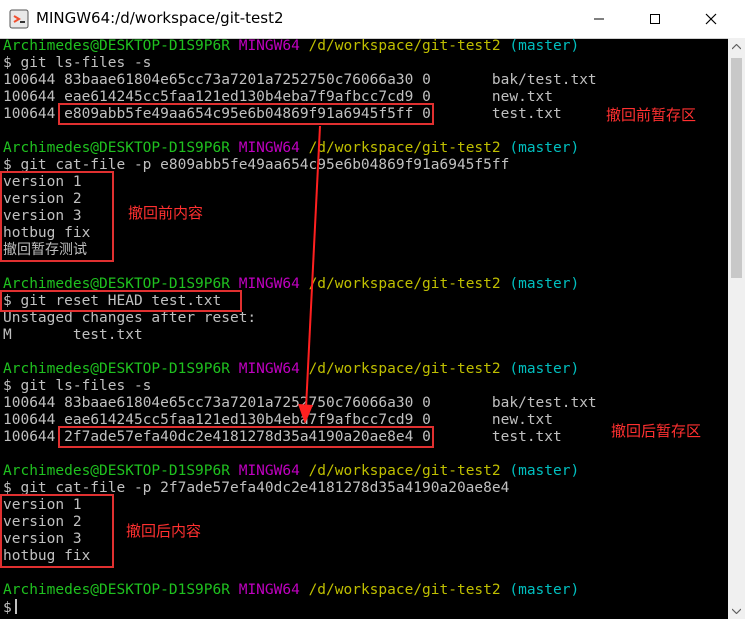 The width and height of the screenshot is (745, 619). I want to click on minimize-icon, so click(599, 19).